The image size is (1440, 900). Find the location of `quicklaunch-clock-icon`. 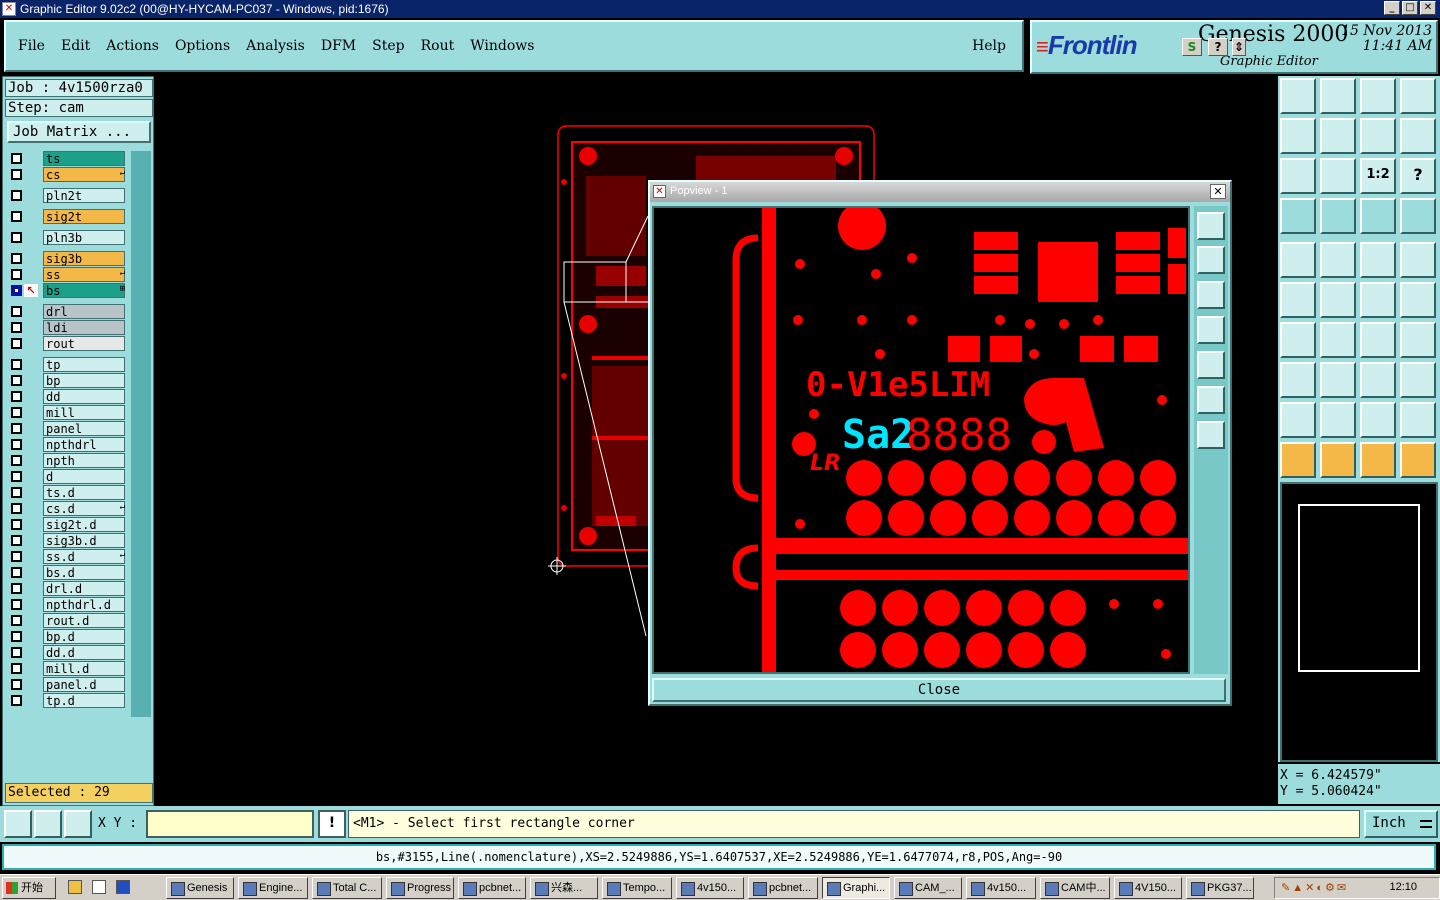

quicklaunch-clock-icon is located at coordinates (75, 887).